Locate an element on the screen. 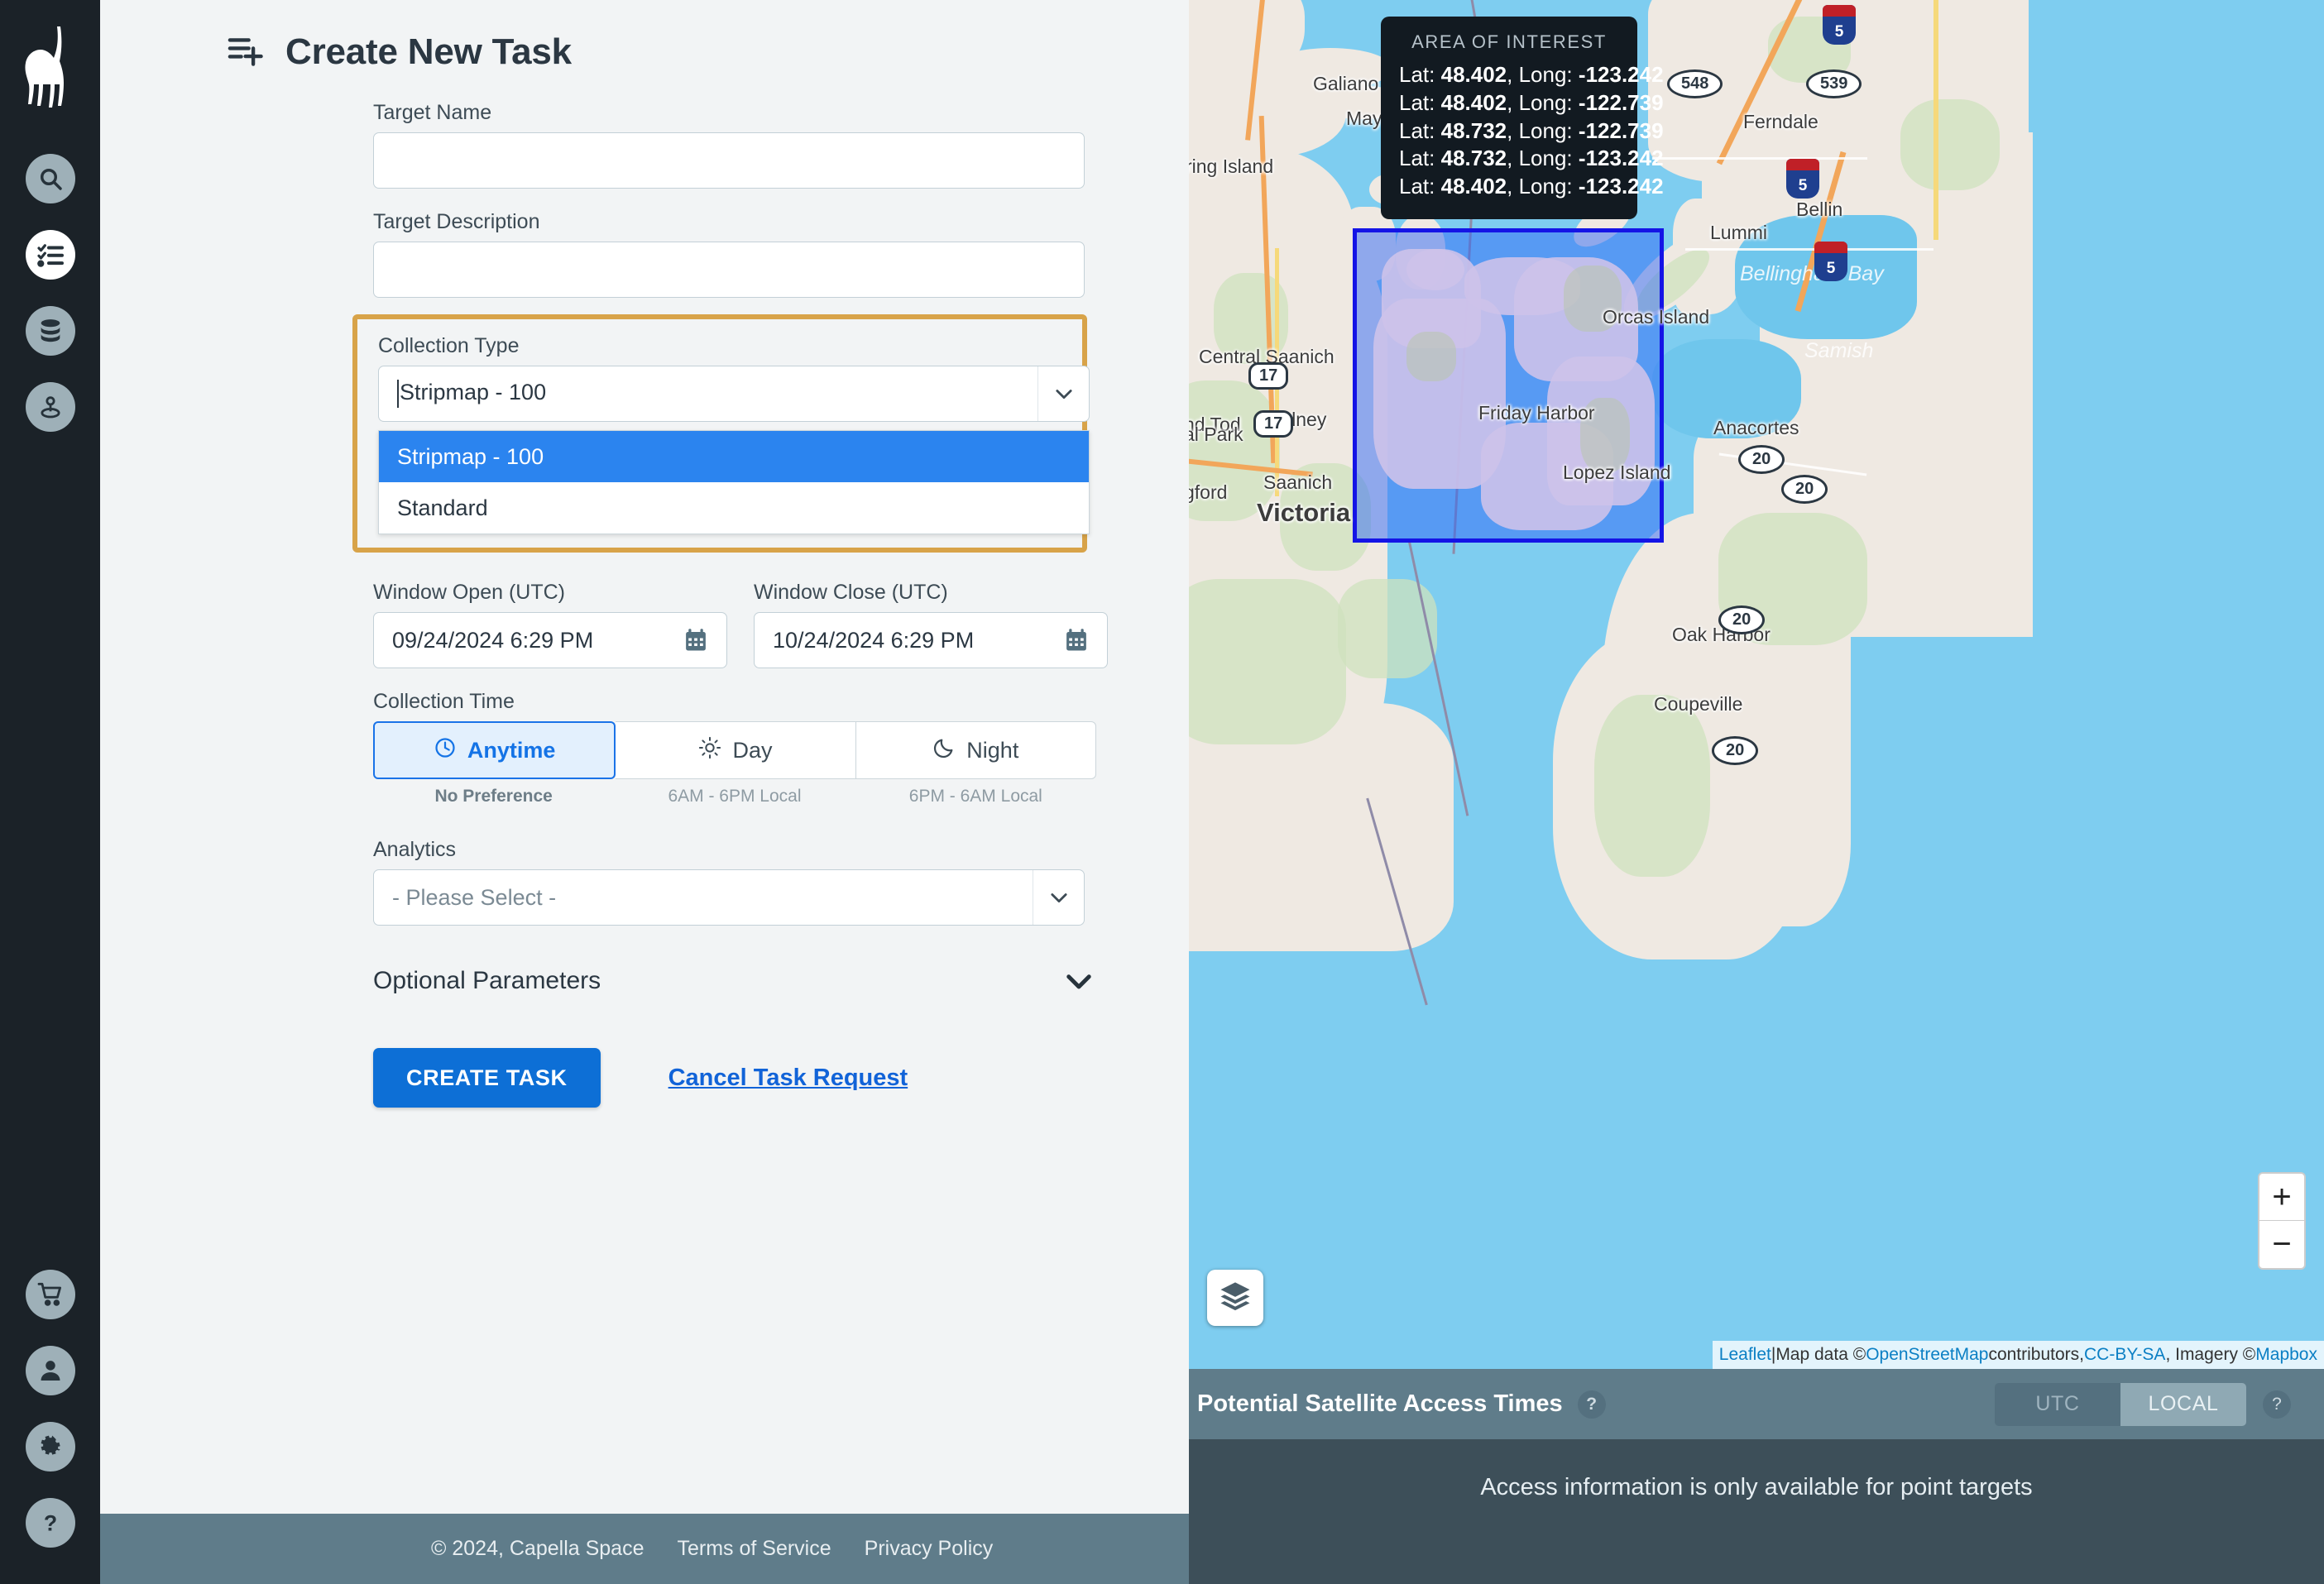 This screenshot has height=1584, width=2324. target-description-input is located at coordinates (729, 270).